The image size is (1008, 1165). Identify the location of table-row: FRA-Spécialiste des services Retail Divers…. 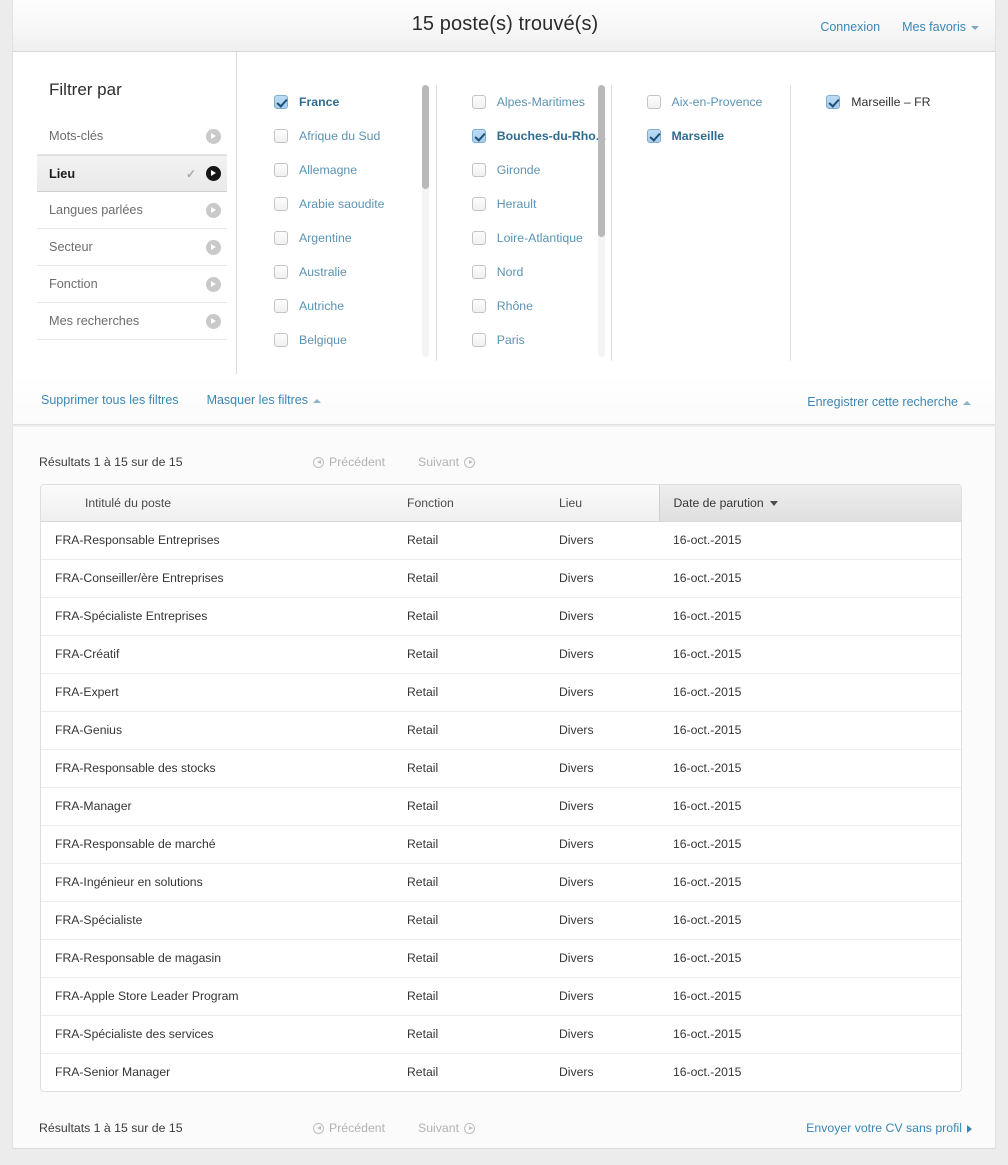
(501, 1034).